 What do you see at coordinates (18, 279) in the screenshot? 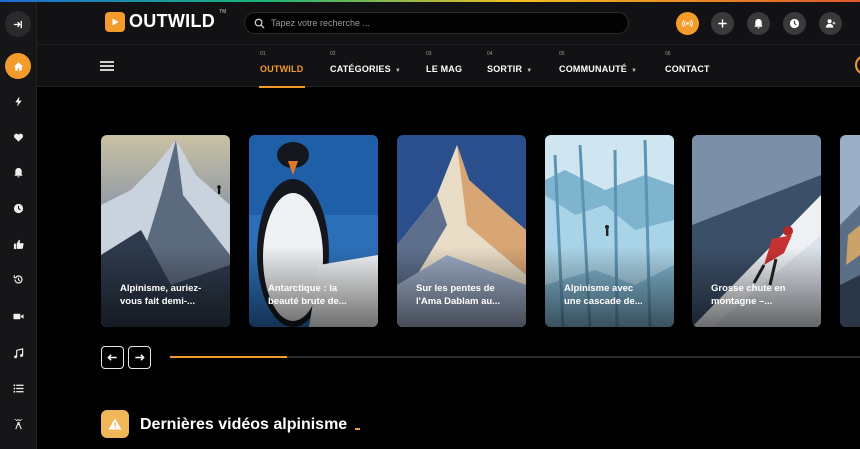
I see `sidebar-history-icon` at bounding box center [18, 279].